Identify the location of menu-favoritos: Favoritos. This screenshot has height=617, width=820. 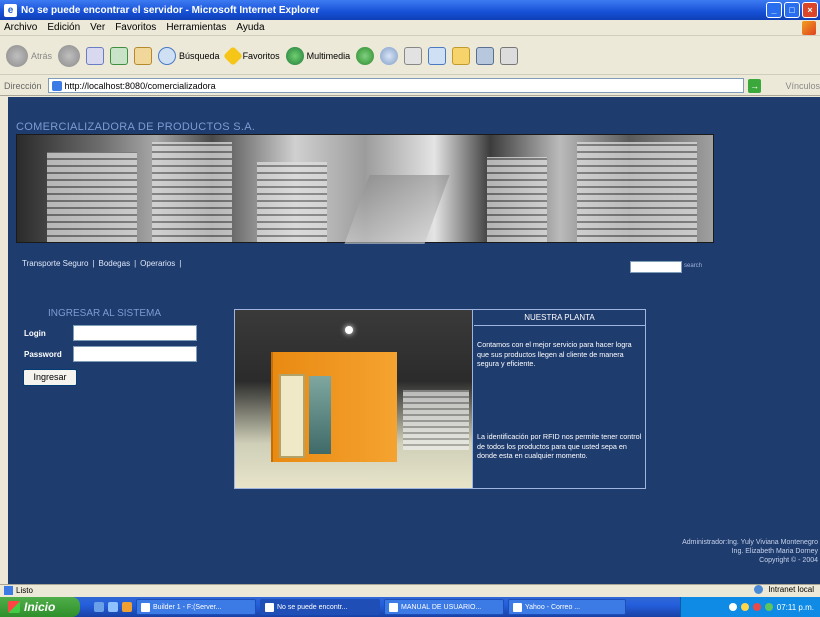
(135, 27).